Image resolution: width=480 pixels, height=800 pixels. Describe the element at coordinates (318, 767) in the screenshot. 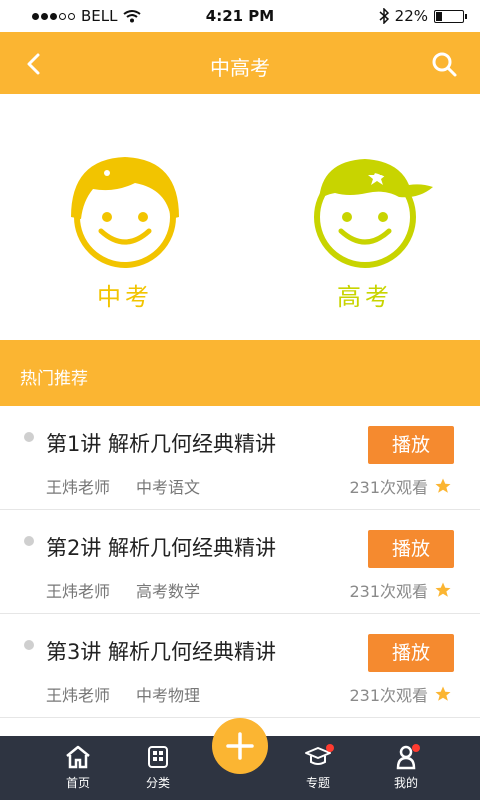

I see `tab-topics: 专题` at that location.